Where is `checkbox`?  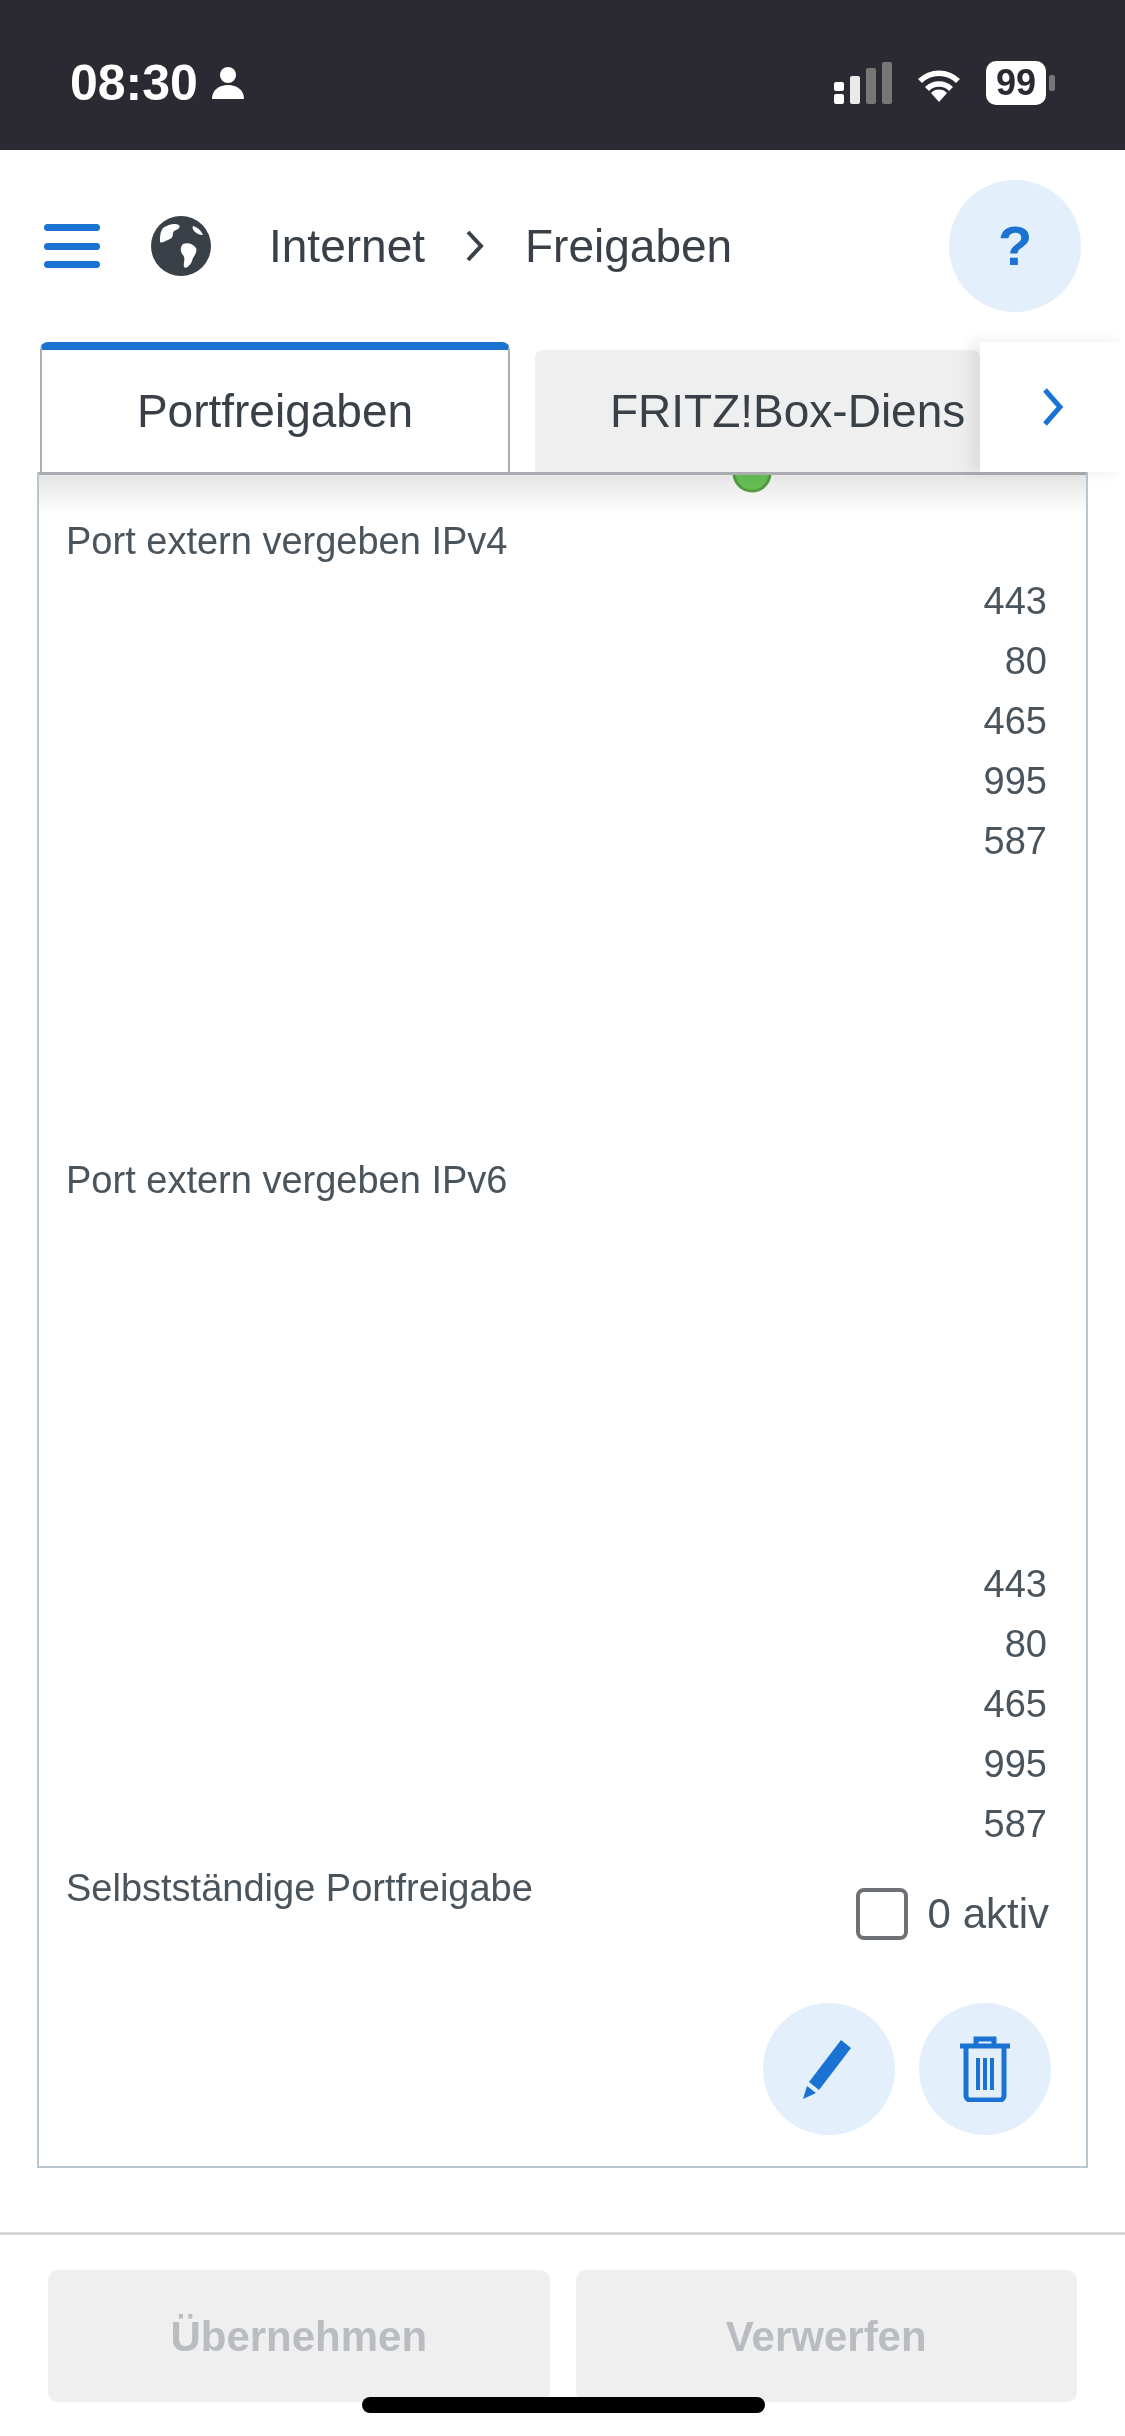
checkbox is located at coordinates (881, 1913).